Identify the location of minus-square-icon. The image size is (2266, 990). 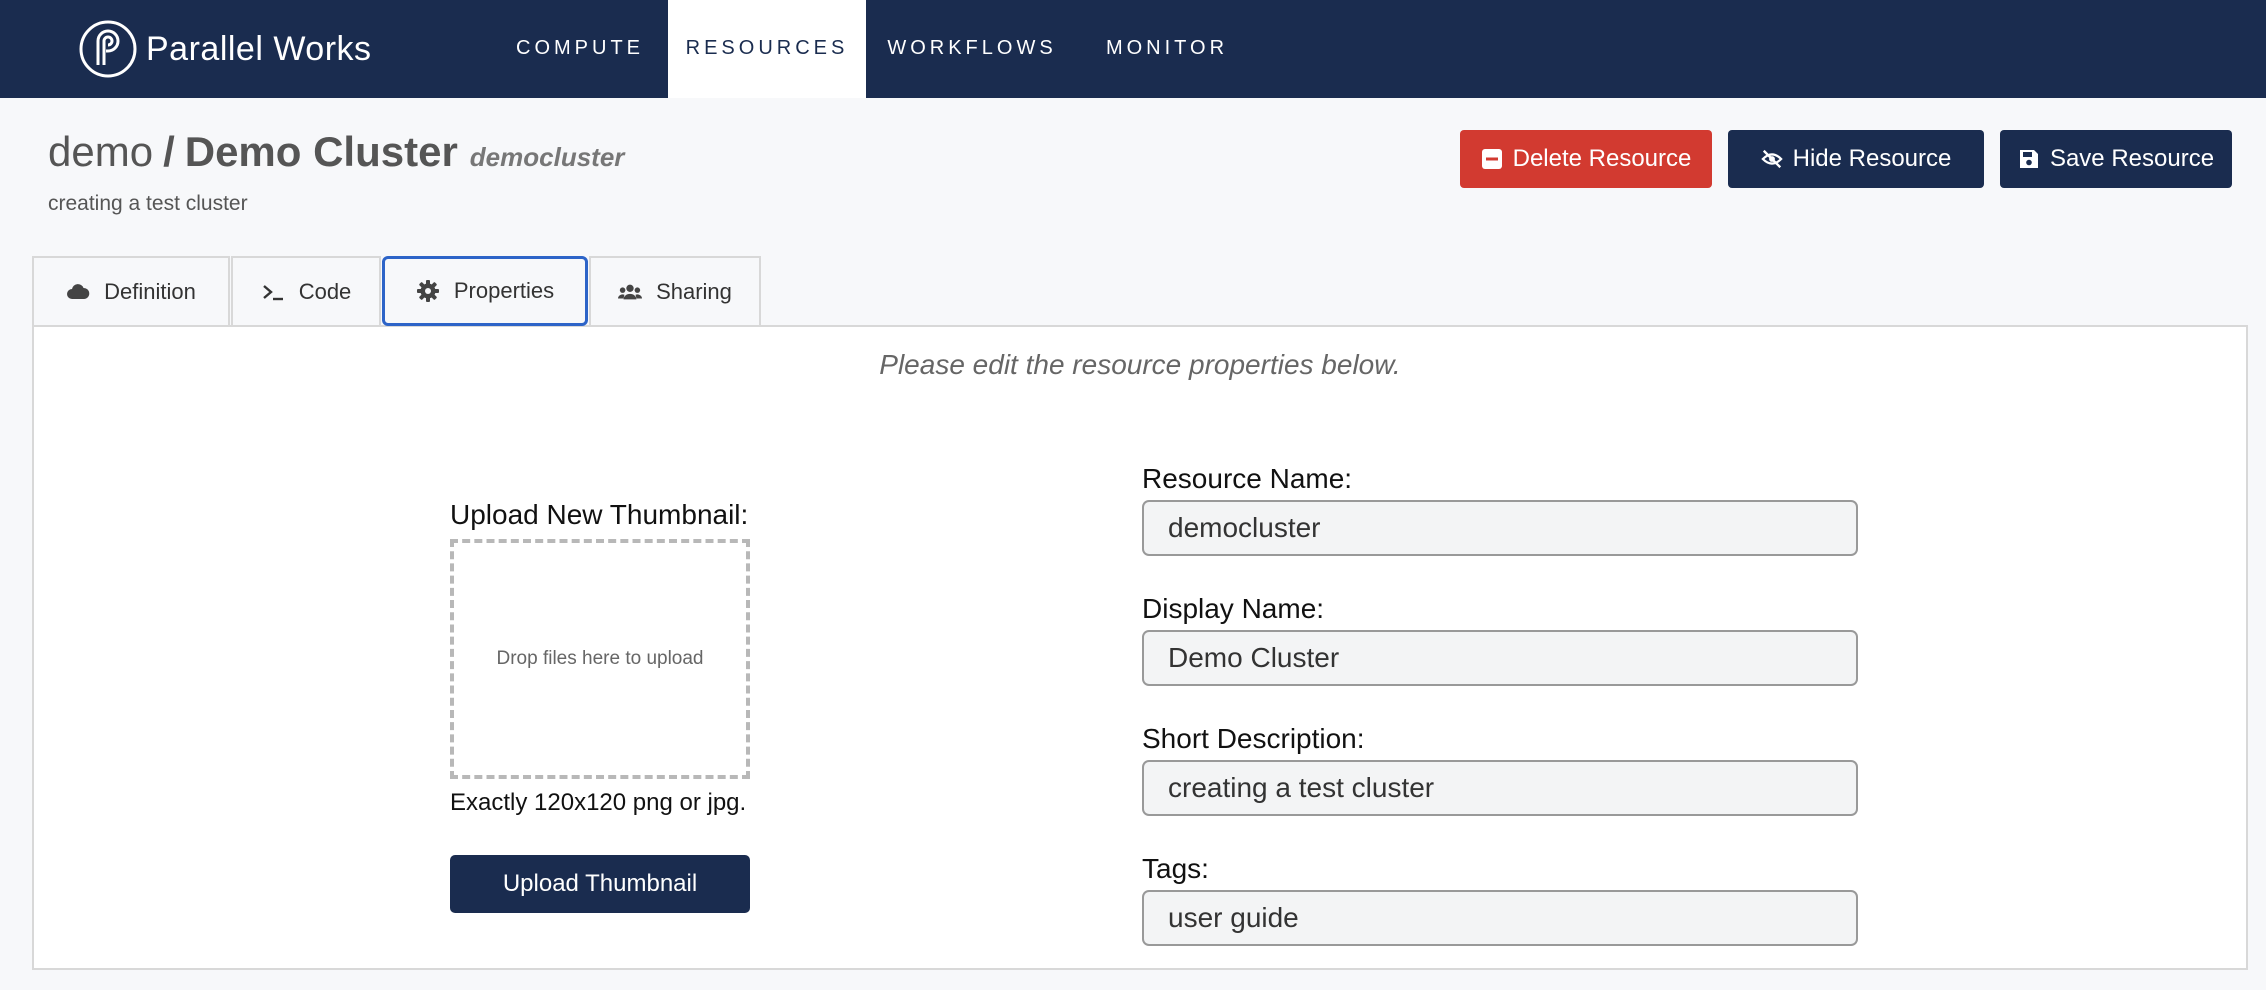
(1491, 159).